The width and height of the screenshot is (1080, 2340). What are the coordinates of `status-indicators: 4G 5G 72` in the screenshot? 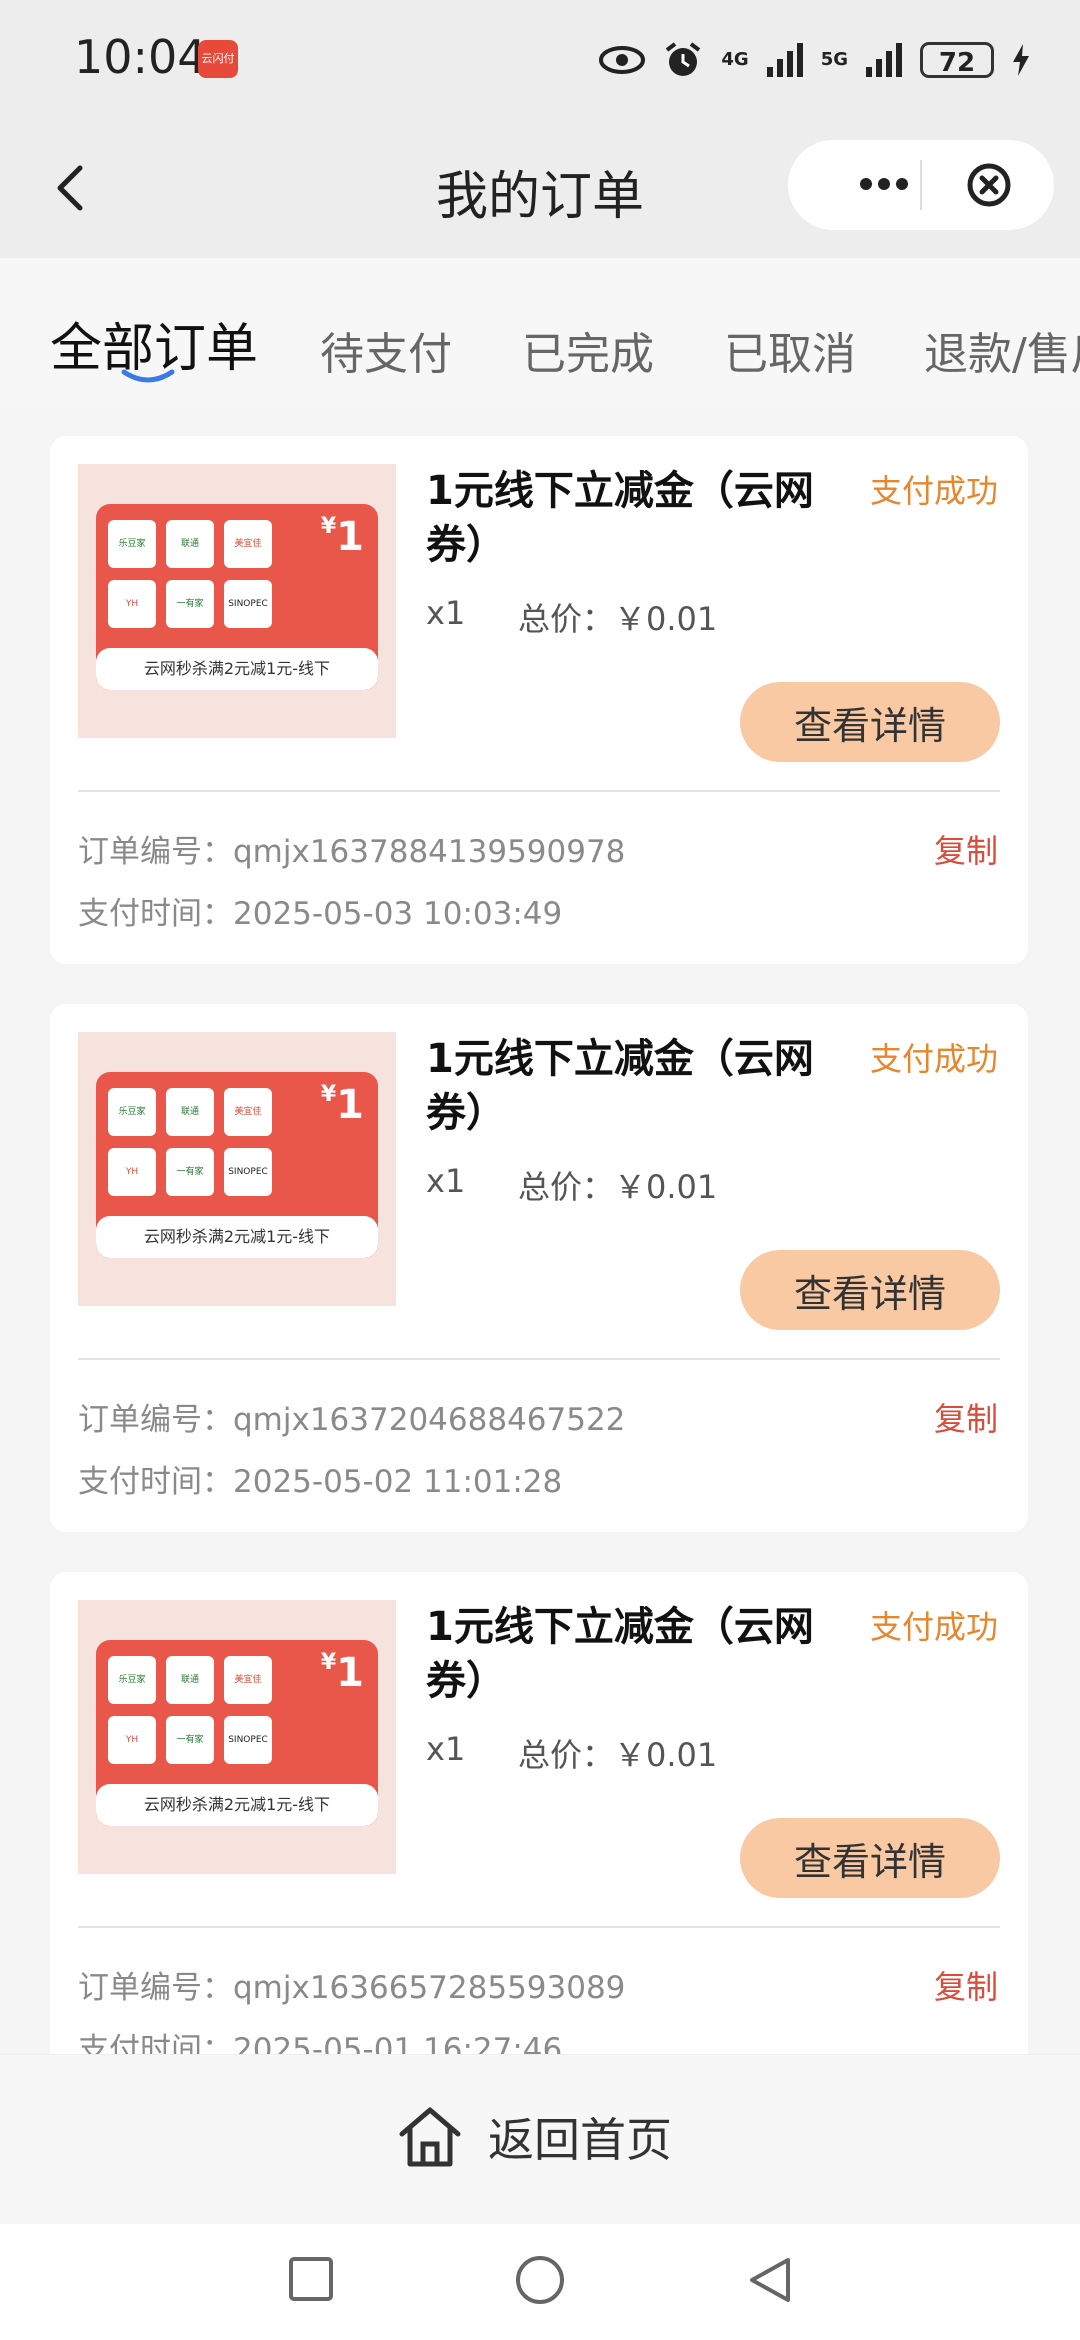 It's located at (814, 60).